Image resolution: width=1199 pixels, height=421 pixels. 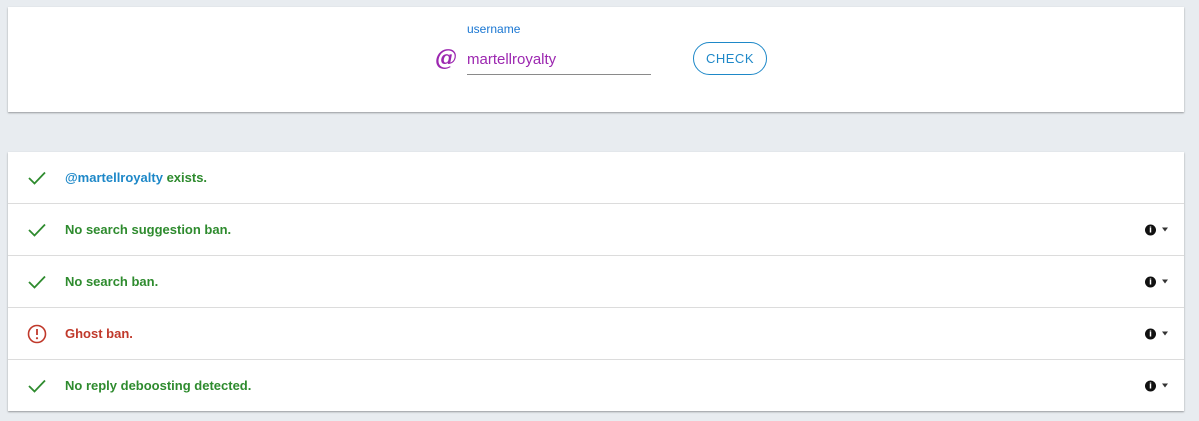 I want to click on result-text: @martellroyalty exists., so click(x=136, y=177).